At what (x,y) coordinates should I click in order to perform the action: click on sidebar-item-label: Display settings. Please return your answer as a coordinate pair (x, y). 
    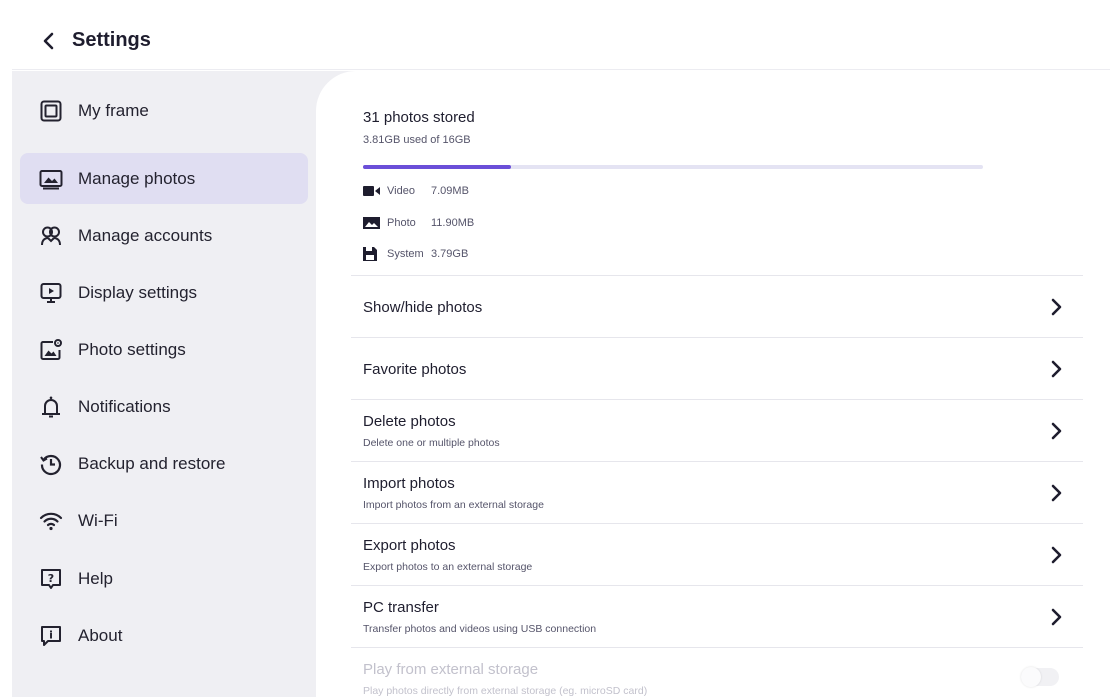
    Looking at the image, I should click on (138, 292).